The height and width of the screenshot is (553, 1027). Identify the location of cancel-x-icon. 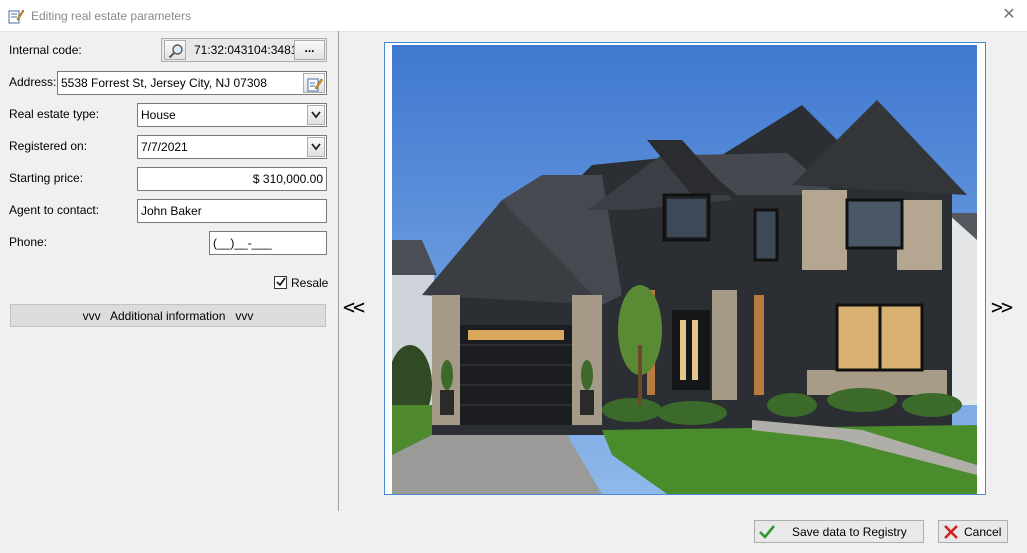
(951, 532).